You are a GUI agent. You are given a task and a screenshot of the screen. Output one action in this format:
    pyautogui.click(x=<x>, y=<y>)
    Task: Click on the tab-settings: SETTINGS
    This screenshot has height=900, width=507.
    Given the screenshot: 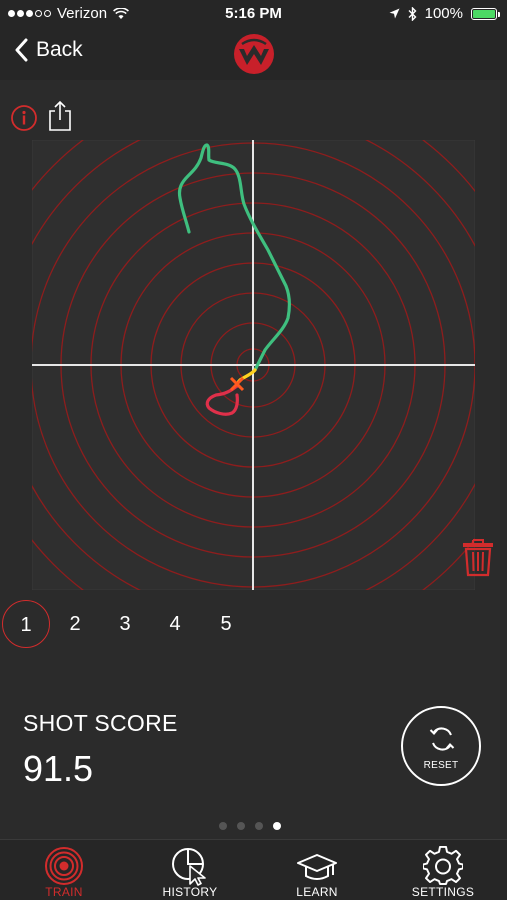 What is the action you would take?
    pyautogui.click(x=443, y=870)
    